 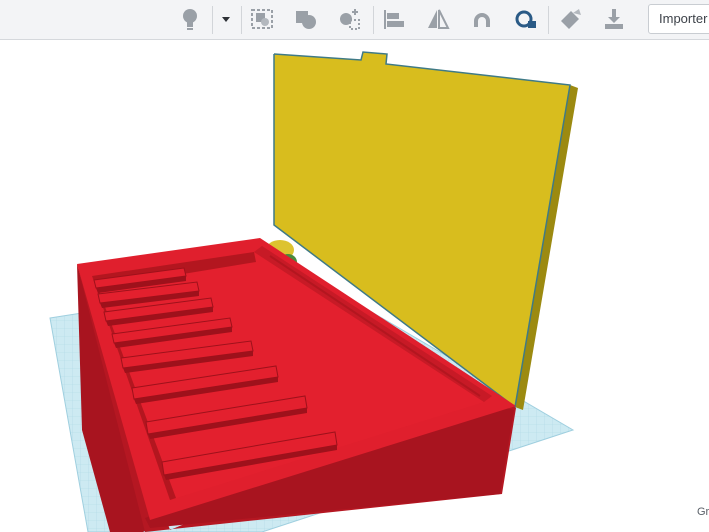 I want to click on group-button, so click(x=262, y=19).